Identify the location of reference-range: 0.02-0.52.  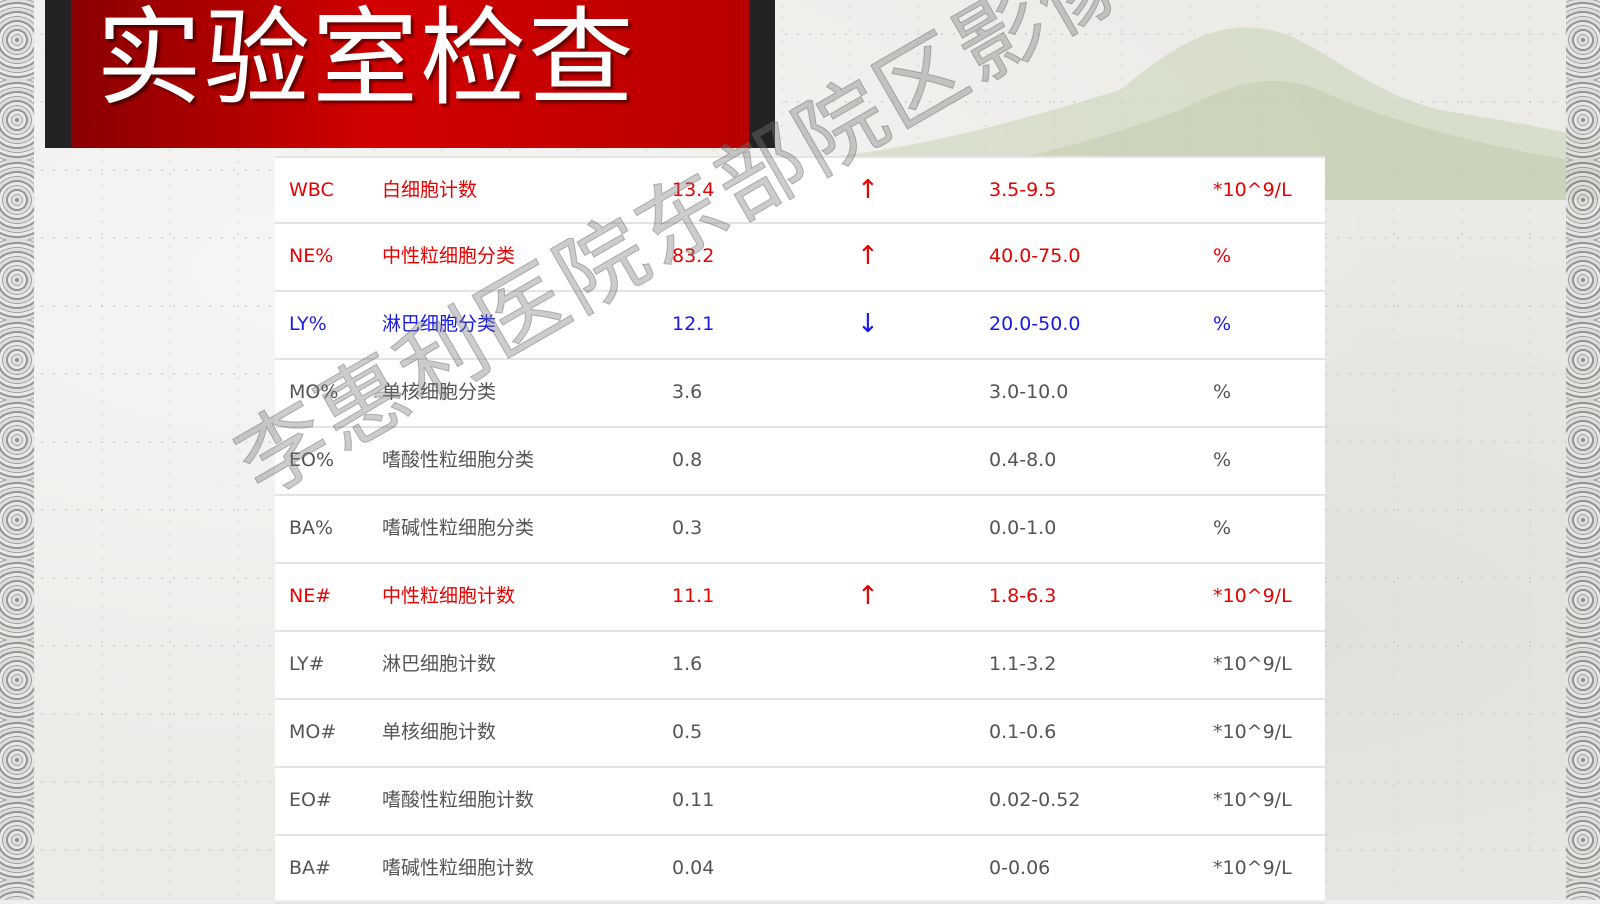
(1035, 800).